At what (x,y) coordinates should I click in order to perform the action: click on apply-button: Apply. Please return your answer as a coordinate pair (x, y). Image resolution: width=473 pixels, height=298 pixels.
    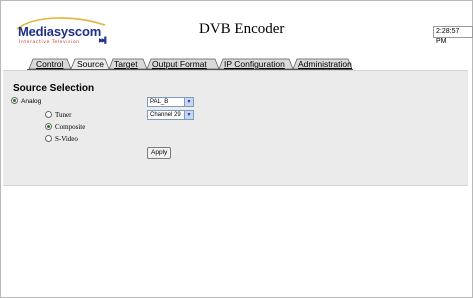
    Looking at the image, I should click on (159, 153).